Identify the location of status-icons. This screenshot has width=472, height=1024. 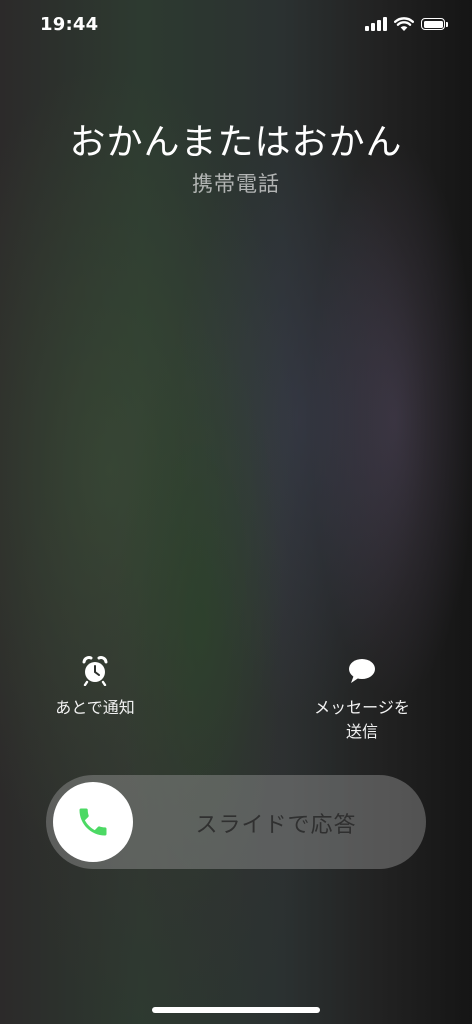
(406, 24).